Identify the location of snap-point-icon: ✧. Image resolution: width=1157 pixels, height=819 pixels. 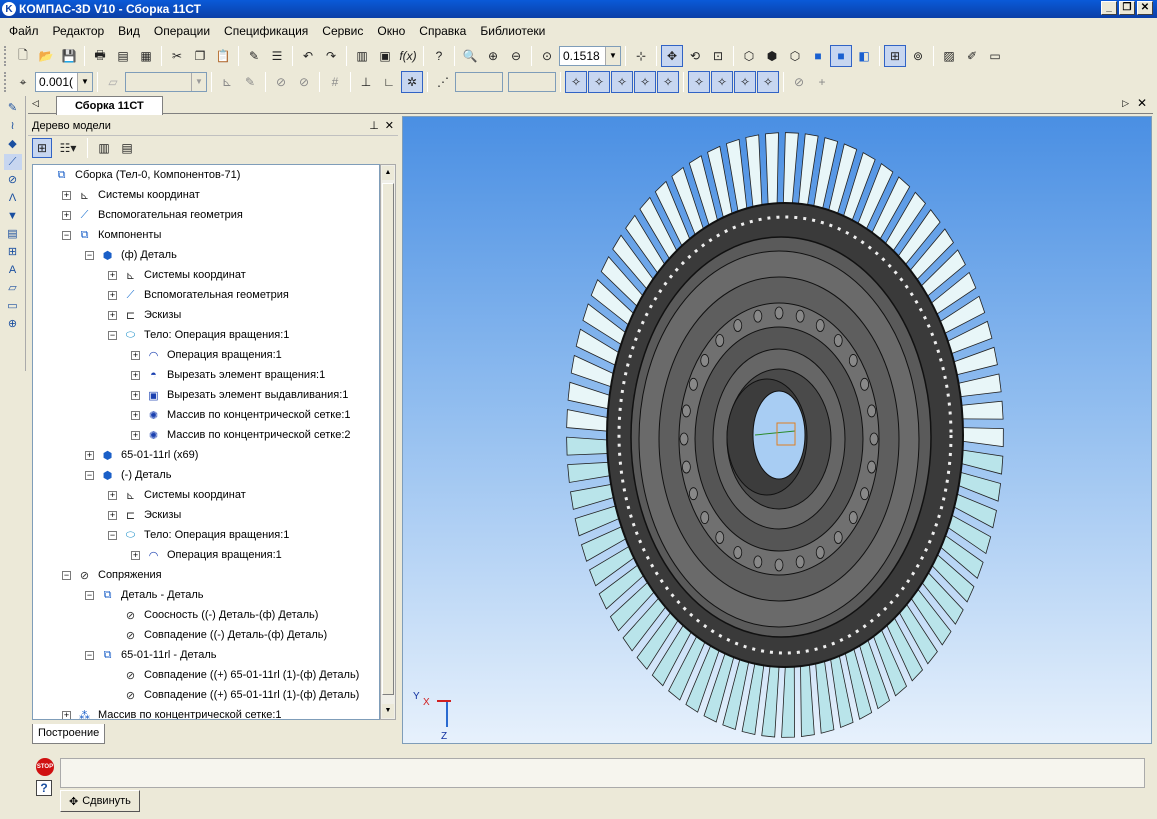
(576, 82).